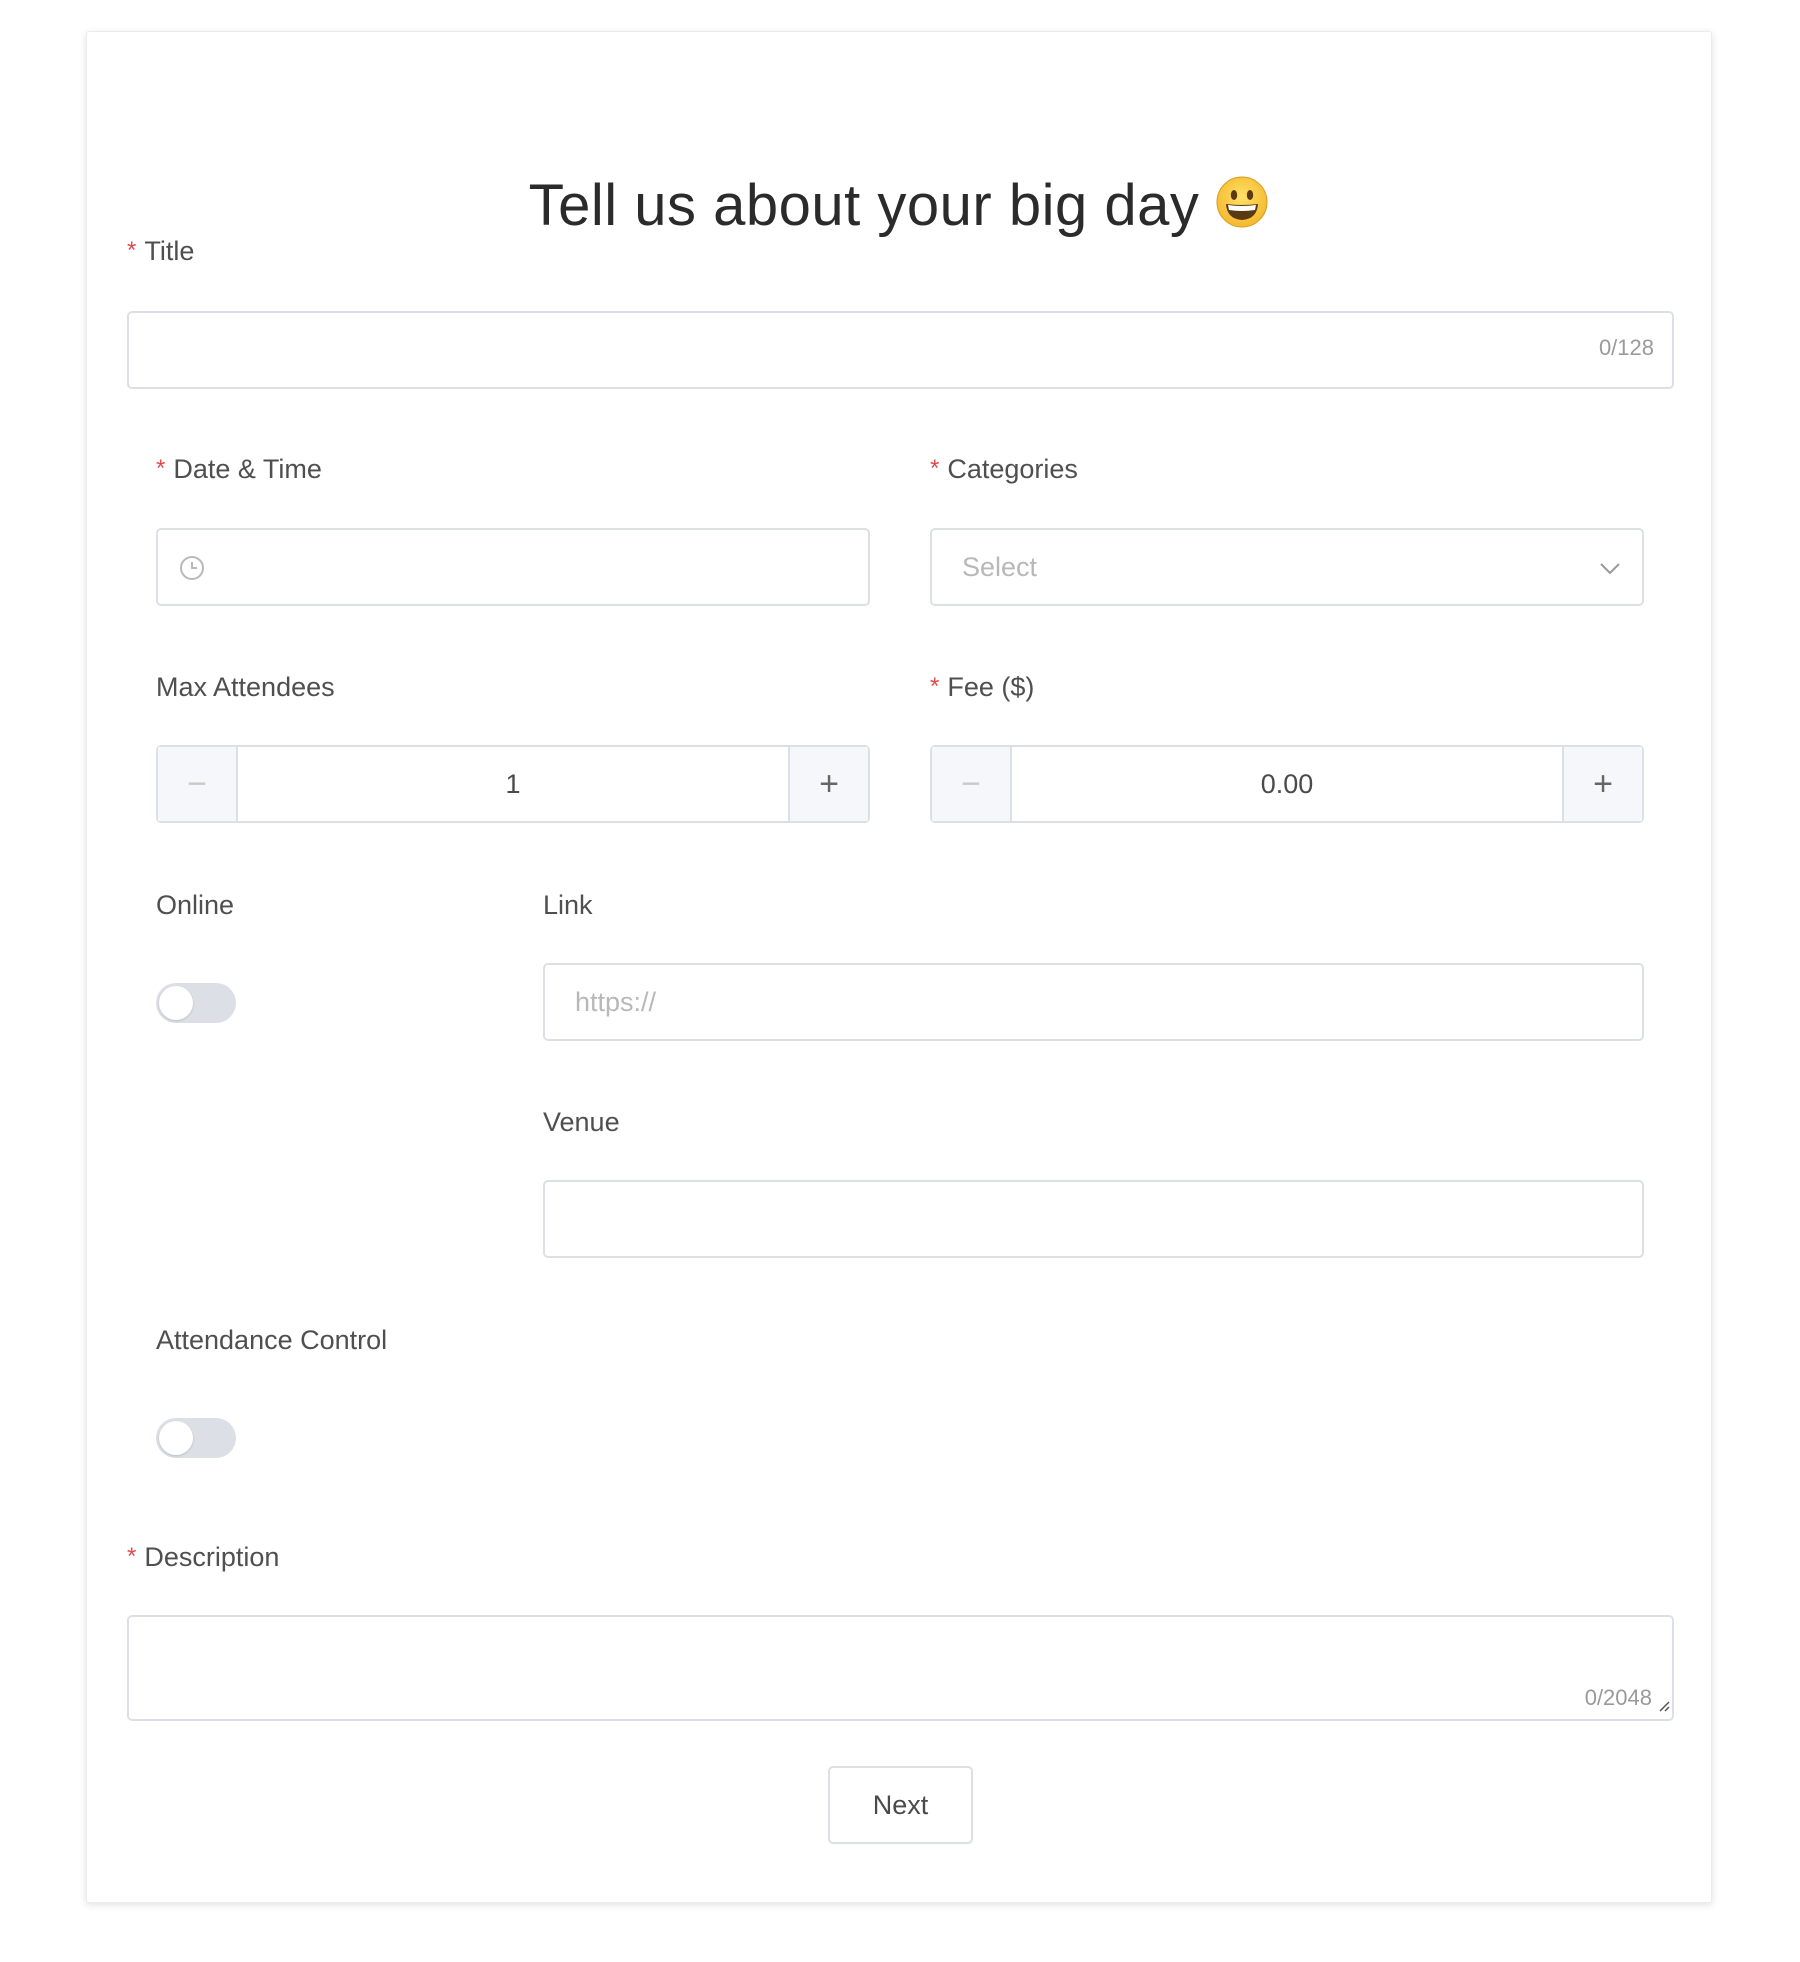 The height and width of the screenshot is (1962, 1800). Describe the element at coordinates (513, 567) in the screenshot. I see `date-time-picker` at that location.